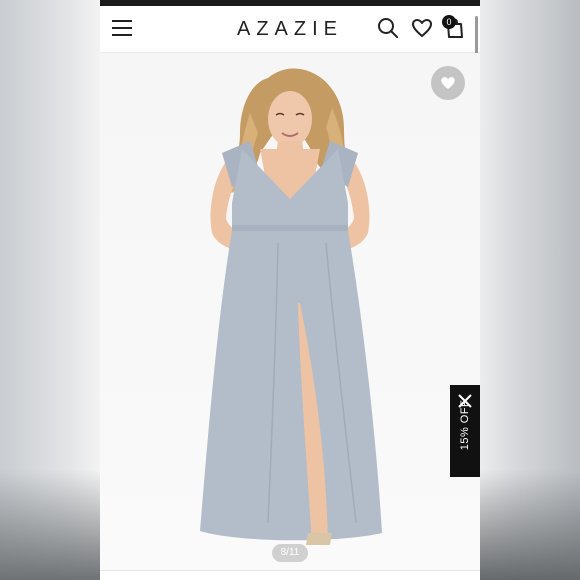  I want to click on page-footer-edge, so click(290, 575).